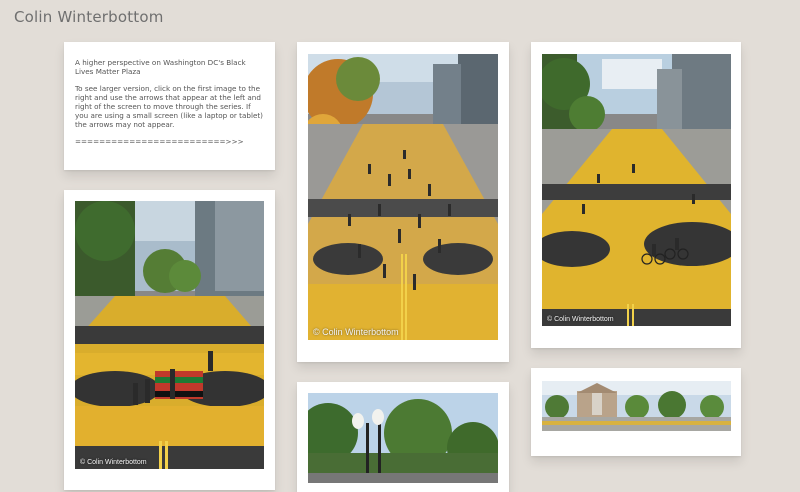  What do you see at coordinates (89, 17) in the screenshot?
I see `site-title: Colin Winterbottom` at bounding box center [89, 17].